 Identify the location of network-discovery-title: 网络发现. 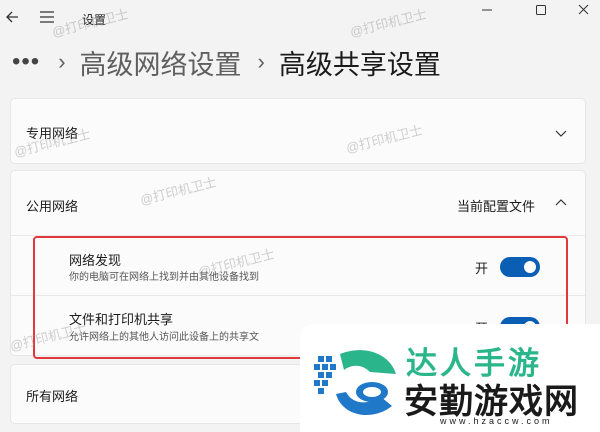
(95, 260).